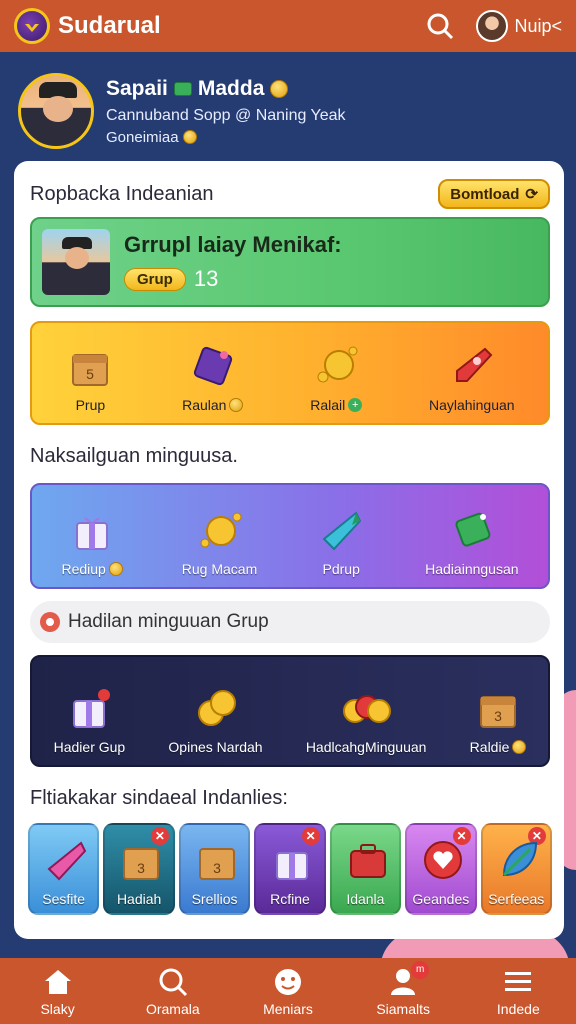 Image resolution: width=576 pixels, height=1024 pixels. Describe the element at coordinates (519, 860) in the screenshot. I see `leaf-icon` at that location.